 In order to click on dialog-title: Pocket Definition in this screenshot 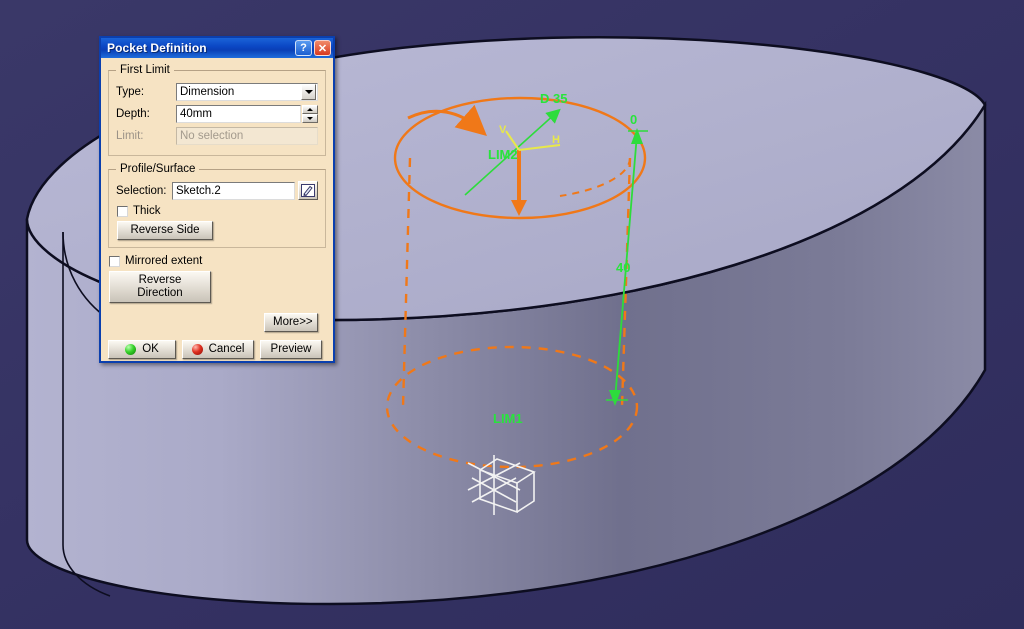, I will do `click(157, 48)`.